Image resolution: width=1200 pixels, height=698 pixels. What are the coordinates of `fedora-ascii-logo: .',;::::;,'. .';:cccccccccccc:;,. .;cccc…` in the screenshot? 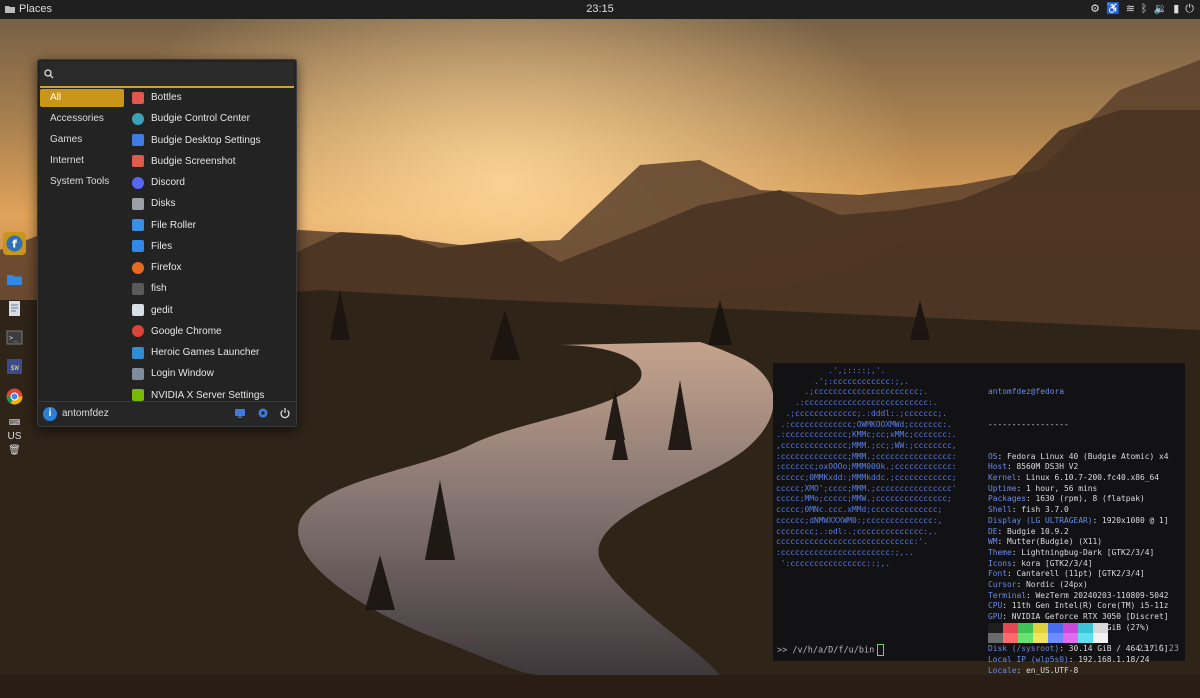 It's located at (875, 467).